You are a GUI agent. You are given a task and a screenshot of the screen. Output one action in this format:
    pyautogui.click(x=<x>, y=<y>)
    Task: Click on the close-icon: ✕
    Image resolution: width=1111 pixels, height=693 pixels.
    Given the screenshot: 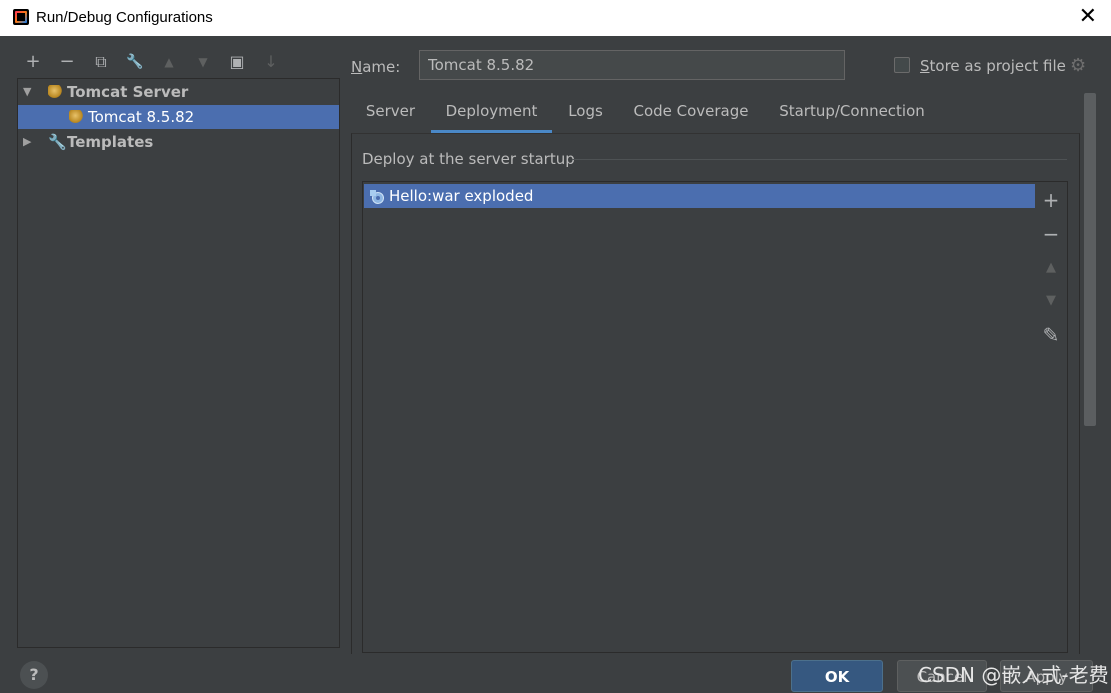 What is the action you would take?
    pyautogui.click(x=1088, y=17)
    